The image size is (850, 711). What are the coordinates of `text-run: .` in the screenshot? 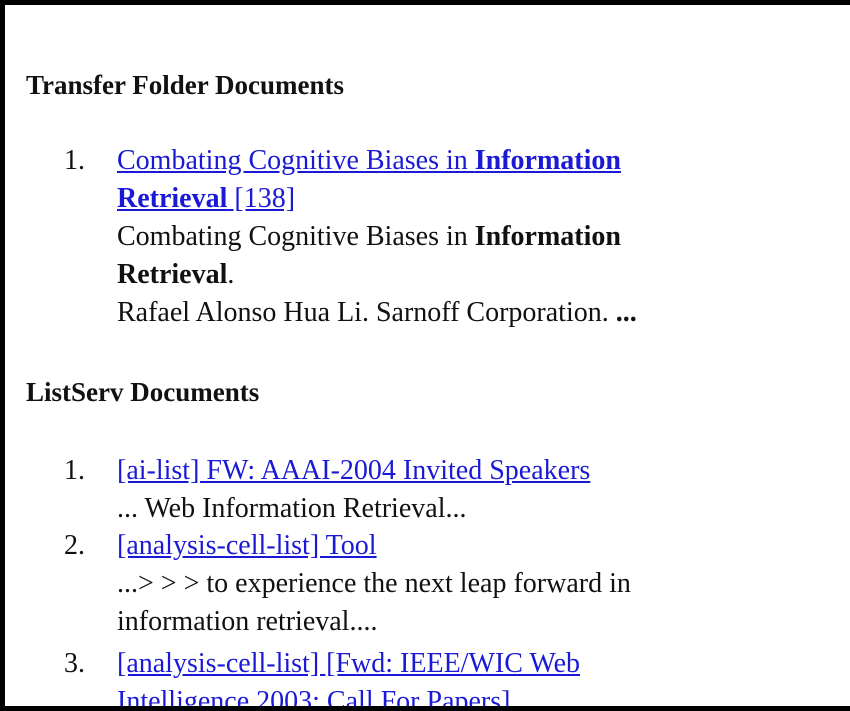 It's located at (231, 274).